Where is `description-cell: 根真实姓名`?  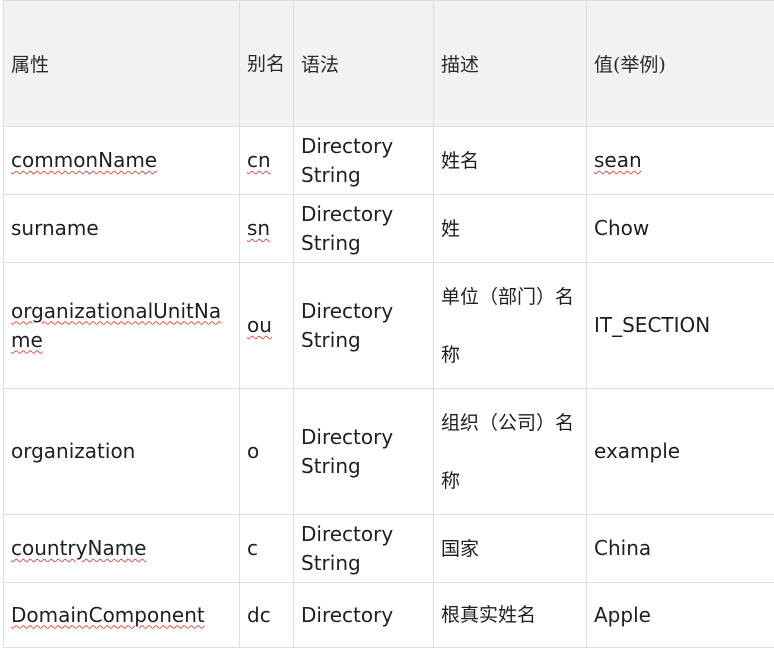 description-cell: 根真实姓名 is located at coordinates (510, 615).